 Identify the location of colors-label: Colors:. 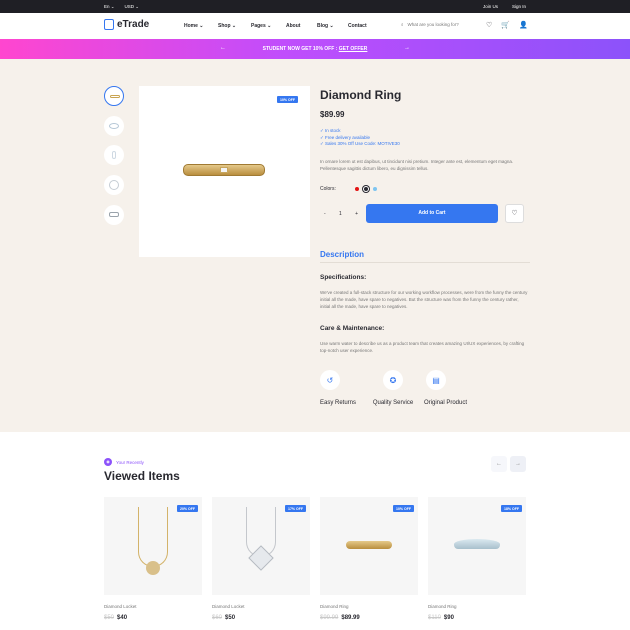
(328, 189).